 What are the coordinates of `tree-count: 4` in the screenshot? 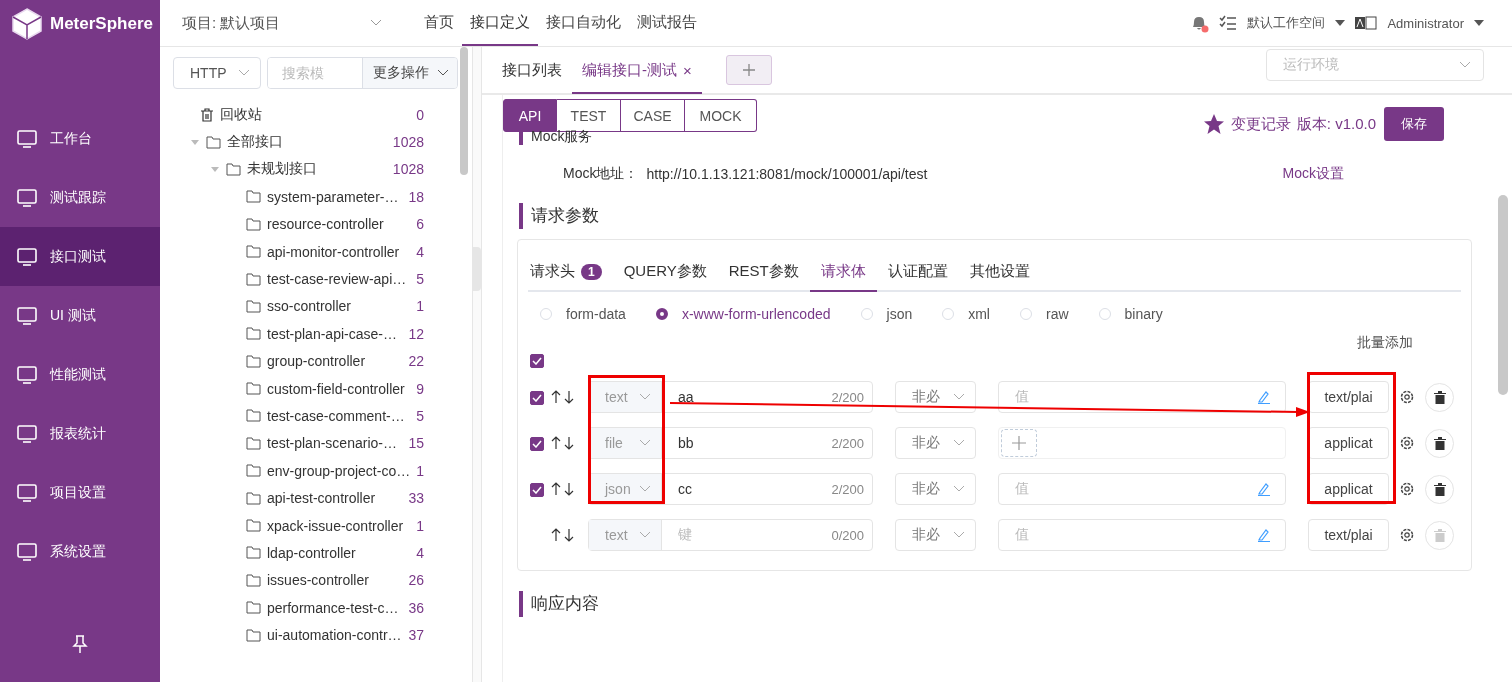 It's located at (420, 552).